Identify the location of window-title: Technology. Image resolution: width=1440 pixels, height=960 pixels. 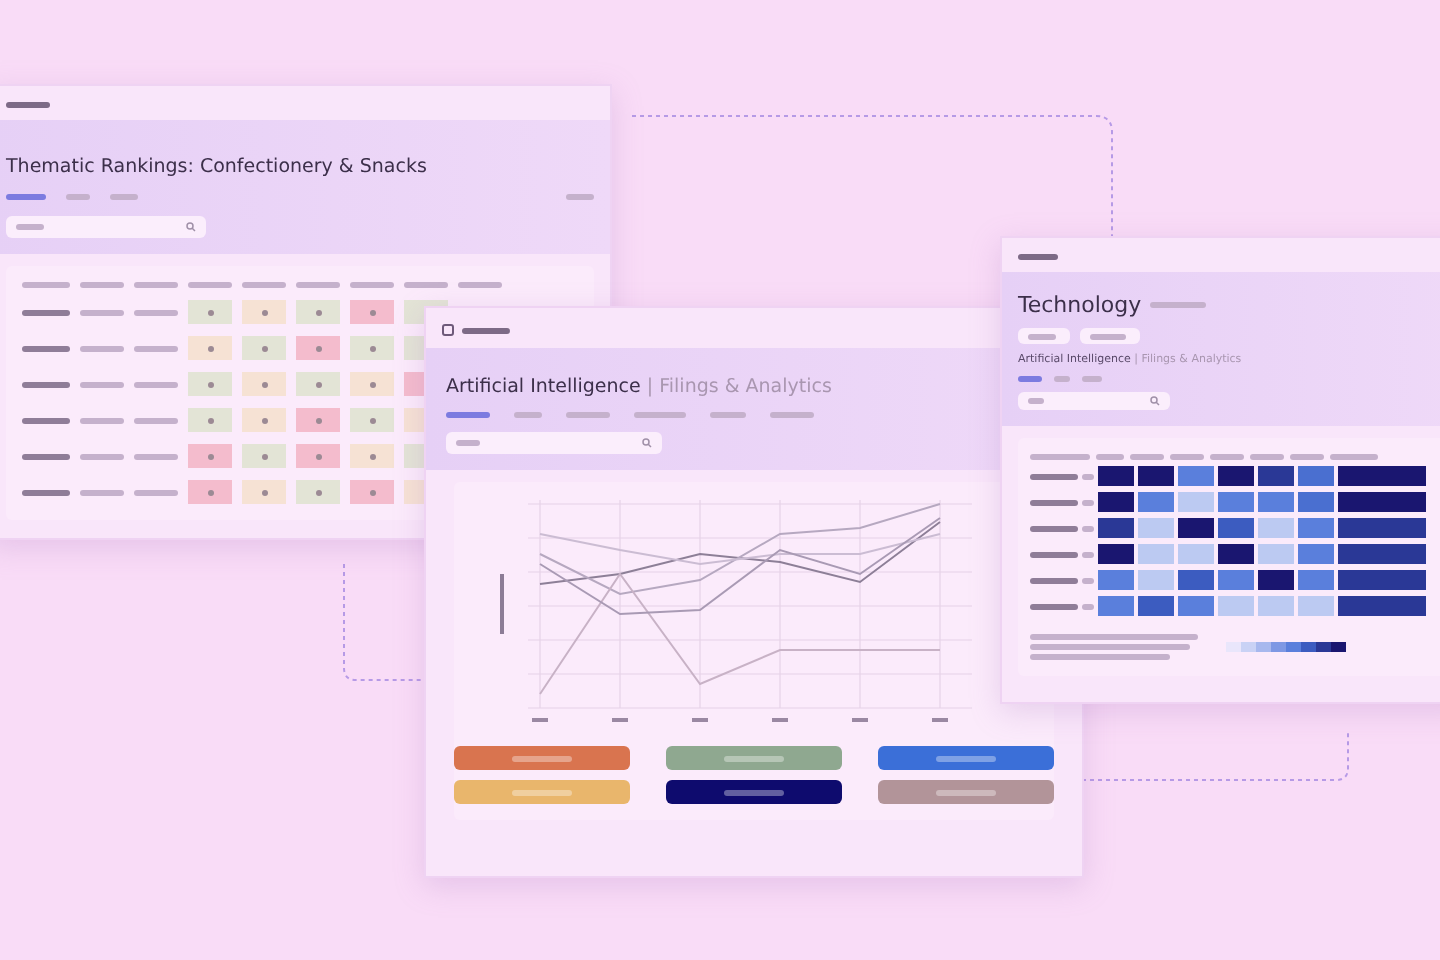
(1080, 305).